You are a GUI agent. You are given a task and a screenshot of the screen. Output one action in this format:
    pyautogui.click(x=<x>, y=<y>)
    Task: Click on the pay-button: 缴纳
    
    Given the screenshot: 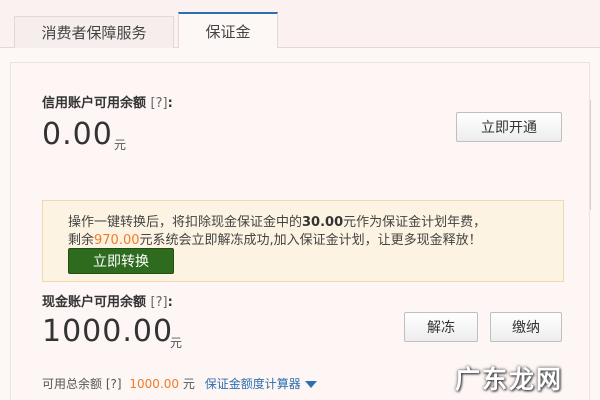 What is the action you would take?
    pyautogui.click(x=526, y=327)
    